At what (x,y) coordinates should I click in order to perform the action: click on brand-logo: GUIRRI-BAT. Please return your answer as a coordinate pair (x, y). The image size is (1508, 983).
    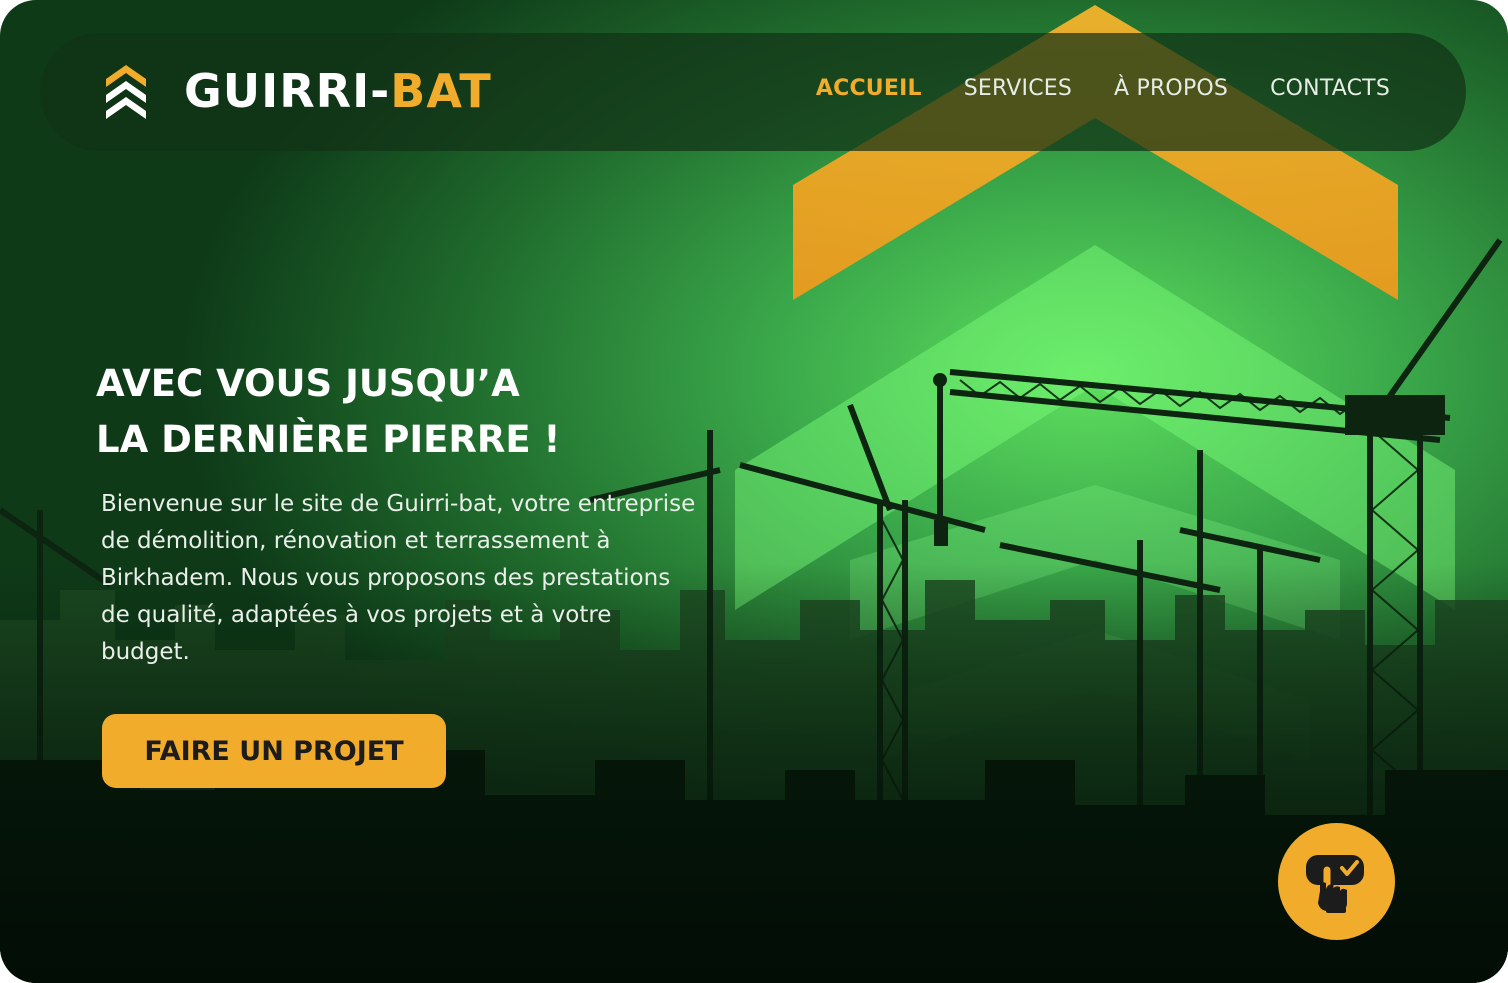
    Looking at the image, I should click on (298, 91).